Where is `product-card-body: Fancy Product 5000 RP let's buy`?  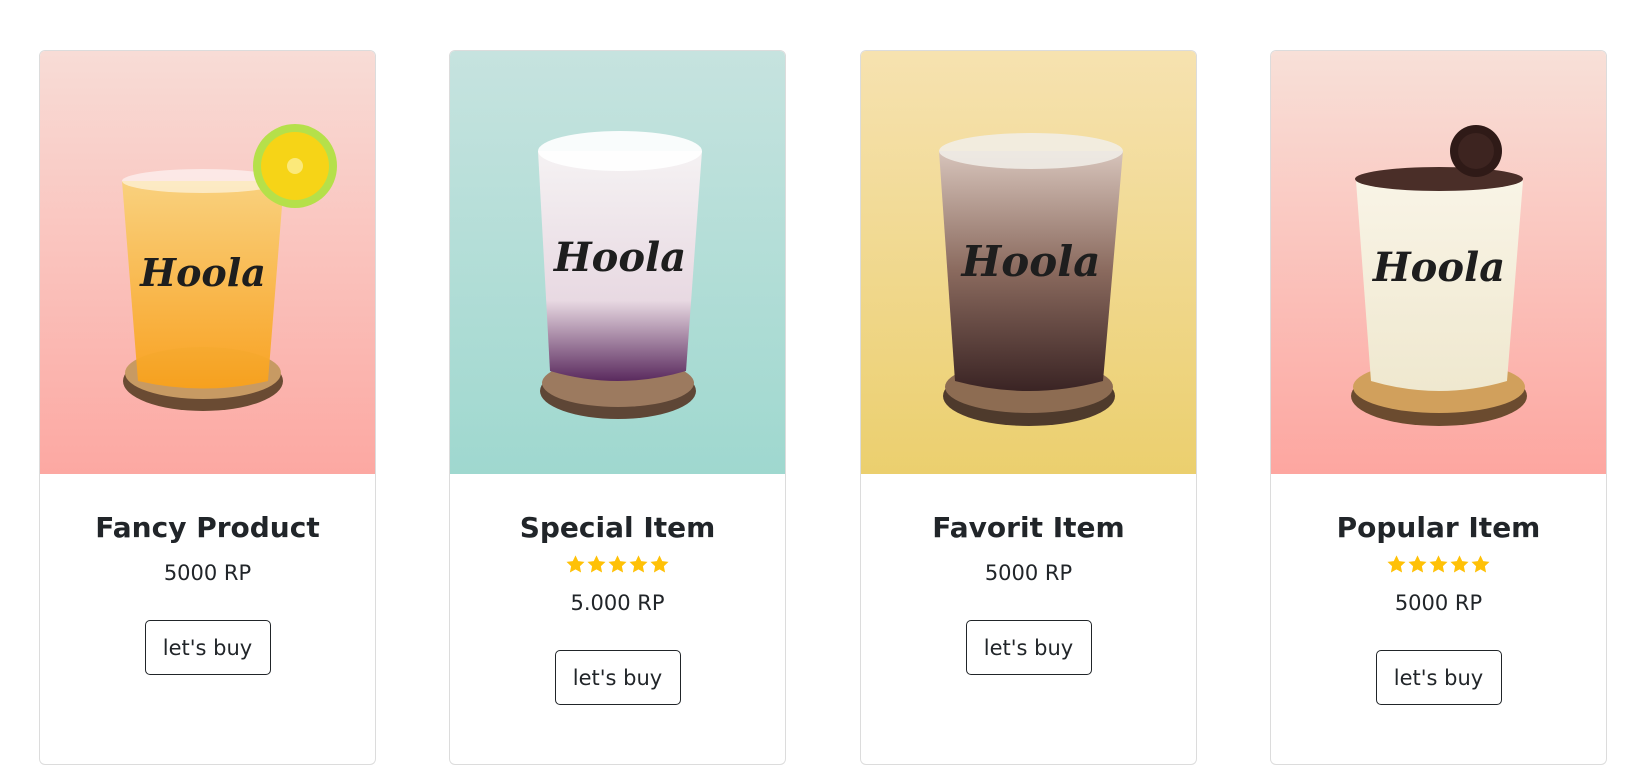 product-card-body: Fancy Product 5000 RP let's buy is located at coordinates (207, 574).